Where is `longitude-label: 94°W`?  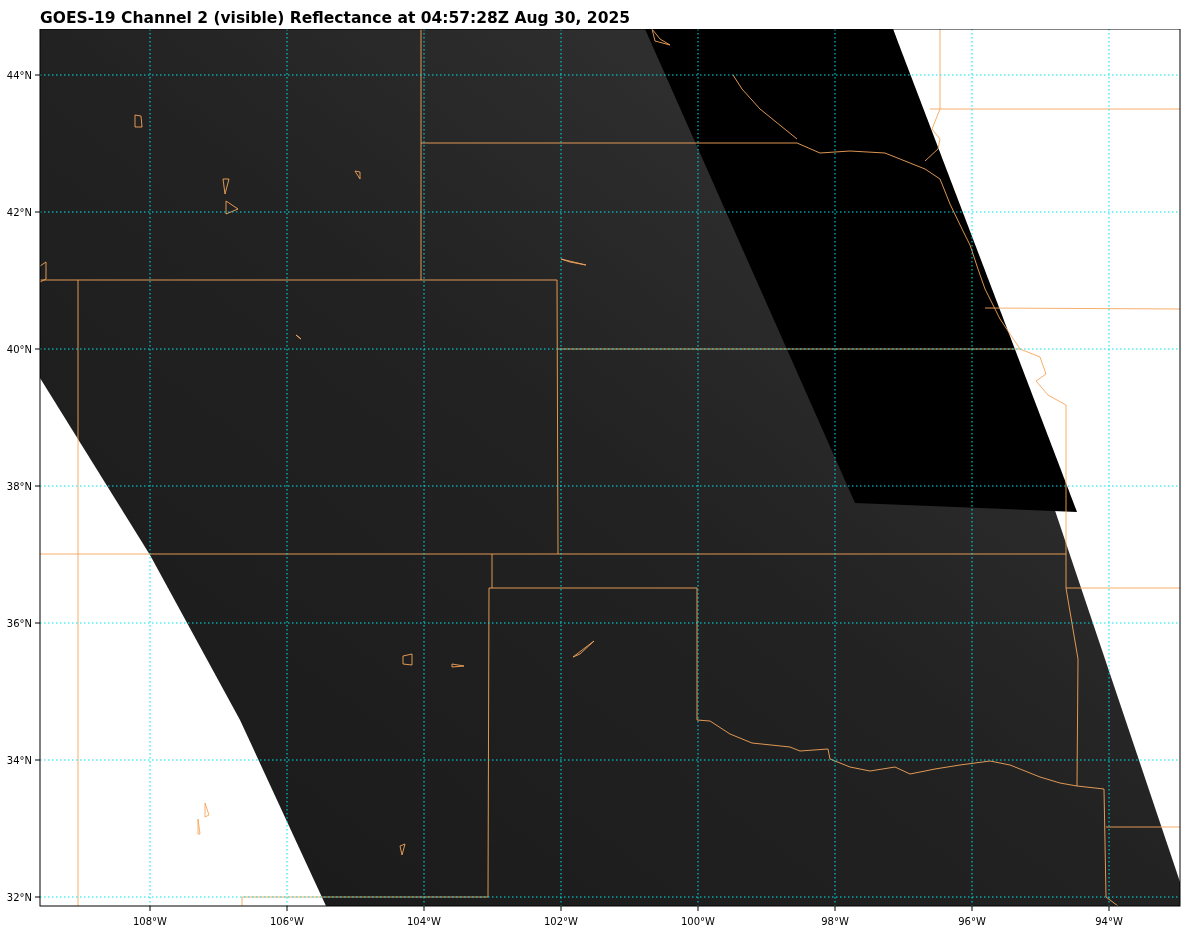 longitude-label: 94°W is located at coordinates (1109, 921).